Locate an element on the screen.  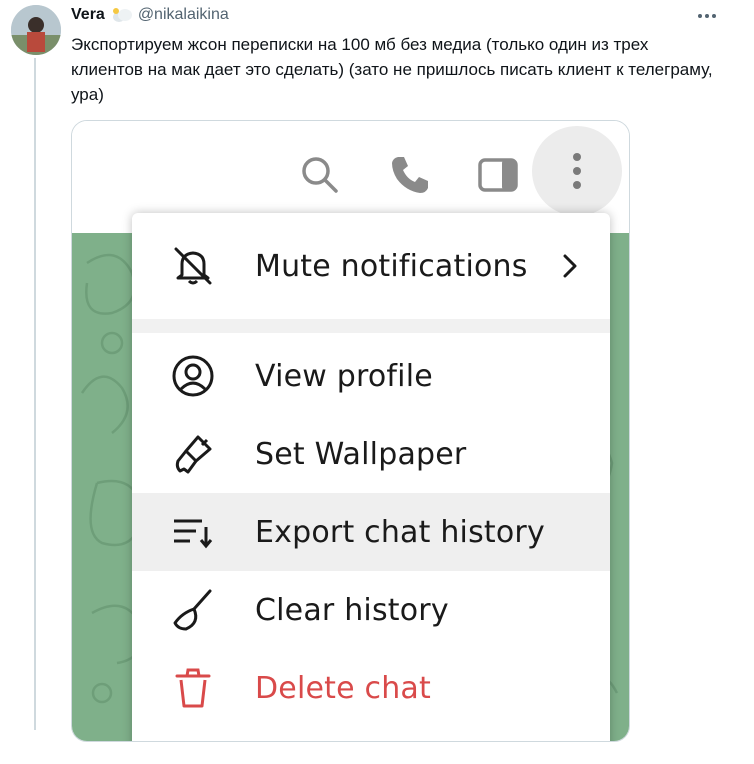
menu-separator is located at coordinates (371, 326).